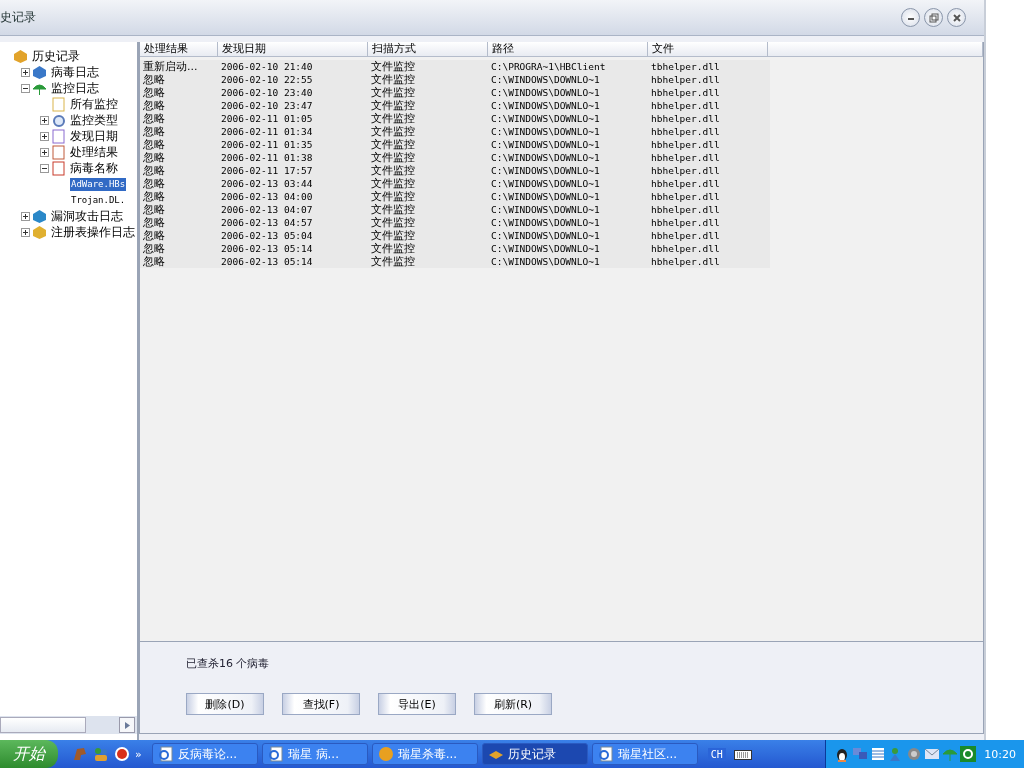 The width and height of the screenshot is (1024, 768). What do you see at coordinates (94, 152) in the screenshot?
I see `tree-item: 处理结果` at bounding box center [94, 152].